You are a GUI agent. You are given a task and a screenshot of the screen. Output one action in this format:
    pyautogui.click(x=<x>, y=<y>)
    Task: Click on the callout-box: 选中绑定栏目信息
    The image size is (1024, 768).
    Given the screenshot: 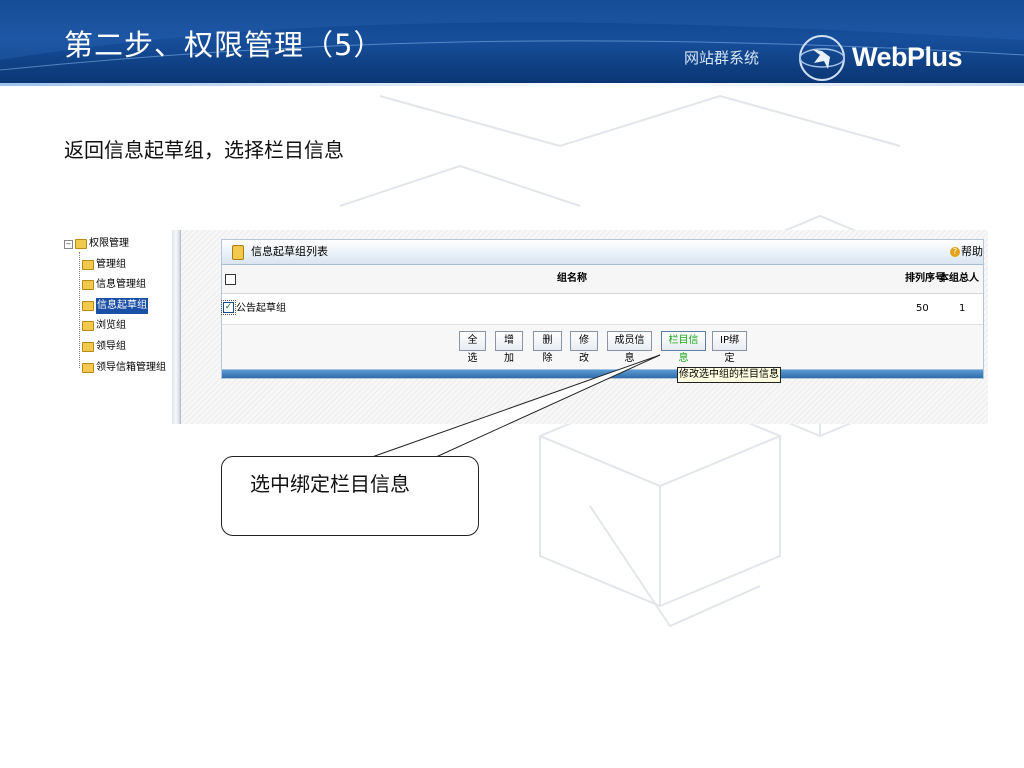 What is the action you would take?
    pyautogui.click(x=350, y=496)
    